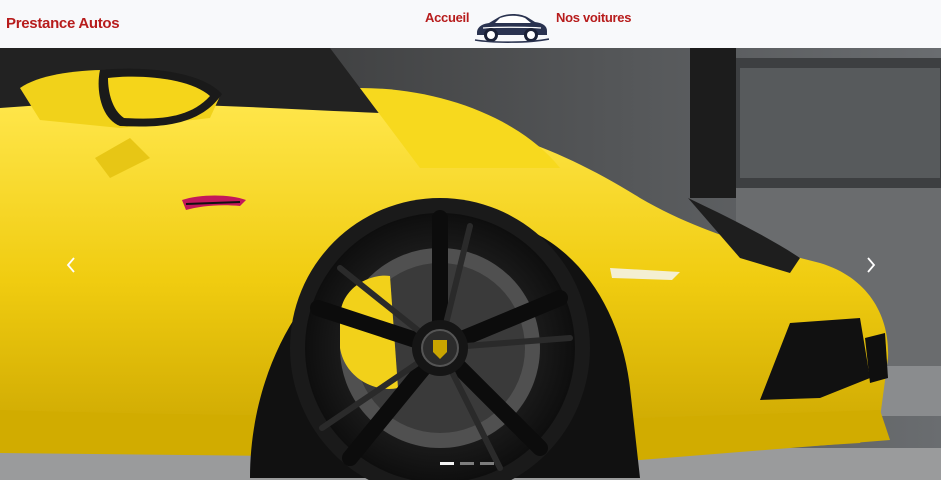 This screenshot has width=941, height=480. Describe the element at coordinates (63, 23) in the screenshot. I see `brand-link: Prestance Autos` at that location.